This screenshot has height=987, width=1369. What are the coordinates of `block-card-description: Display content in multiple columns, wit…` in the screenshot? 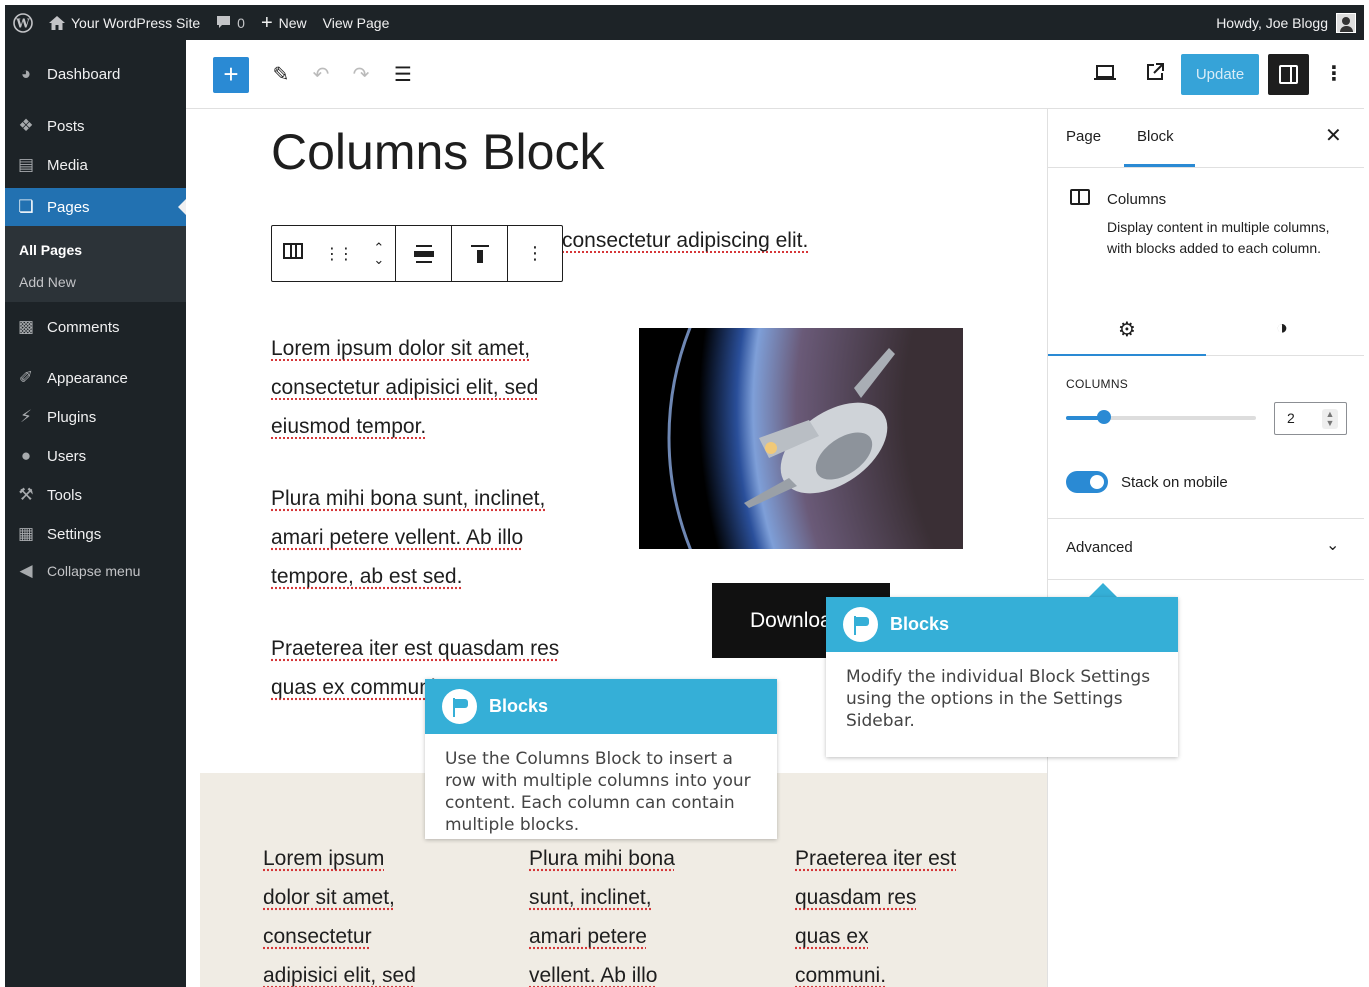 It's located at (1218, 237).